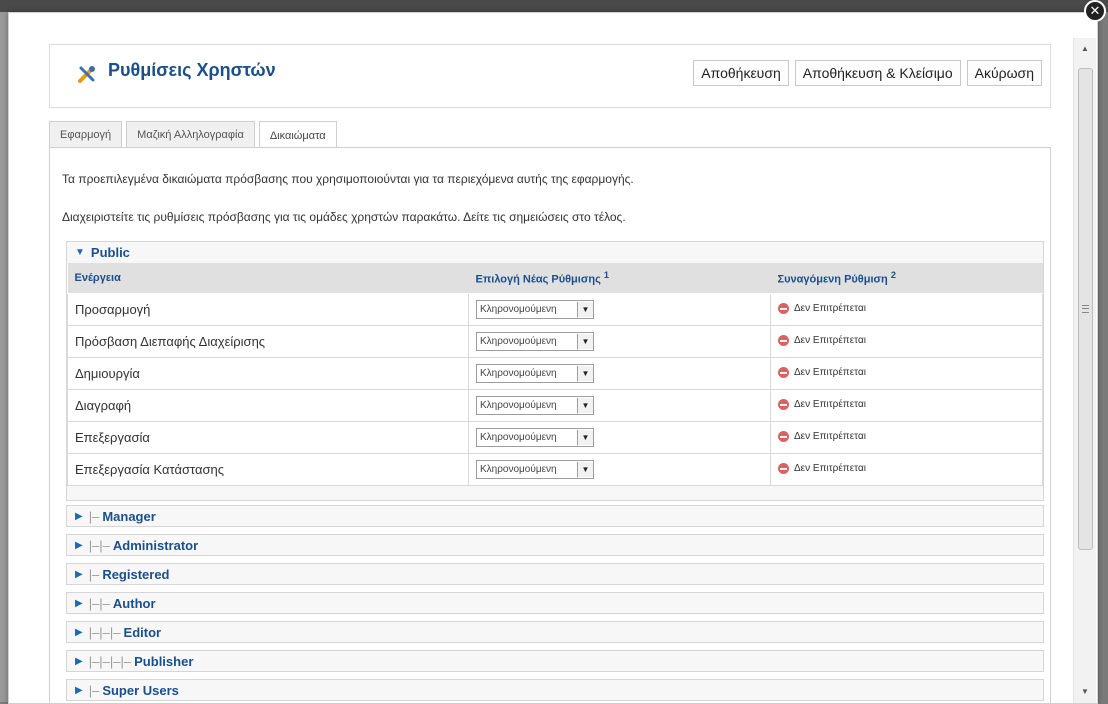  Describe the element at coordinates (80, 252) in the screenshot. I see `triangle-down-icon: ▼` at that location.